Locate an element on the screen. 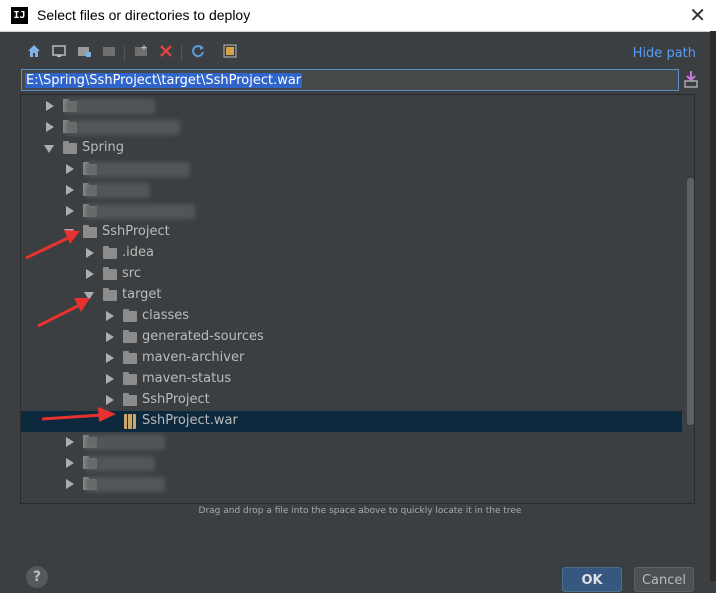 The height and width of the screenshot is (593, 716). tree-row: src is located at coordinates (351, 274).